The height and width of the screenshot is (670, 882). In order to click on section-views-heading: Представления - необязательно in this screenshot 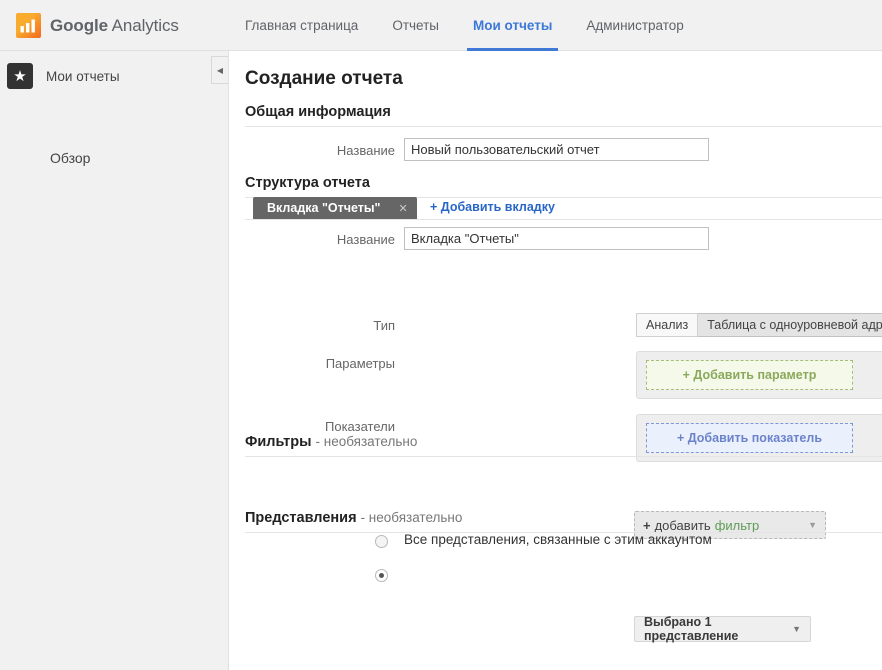, I will do `click(563, 521)`.